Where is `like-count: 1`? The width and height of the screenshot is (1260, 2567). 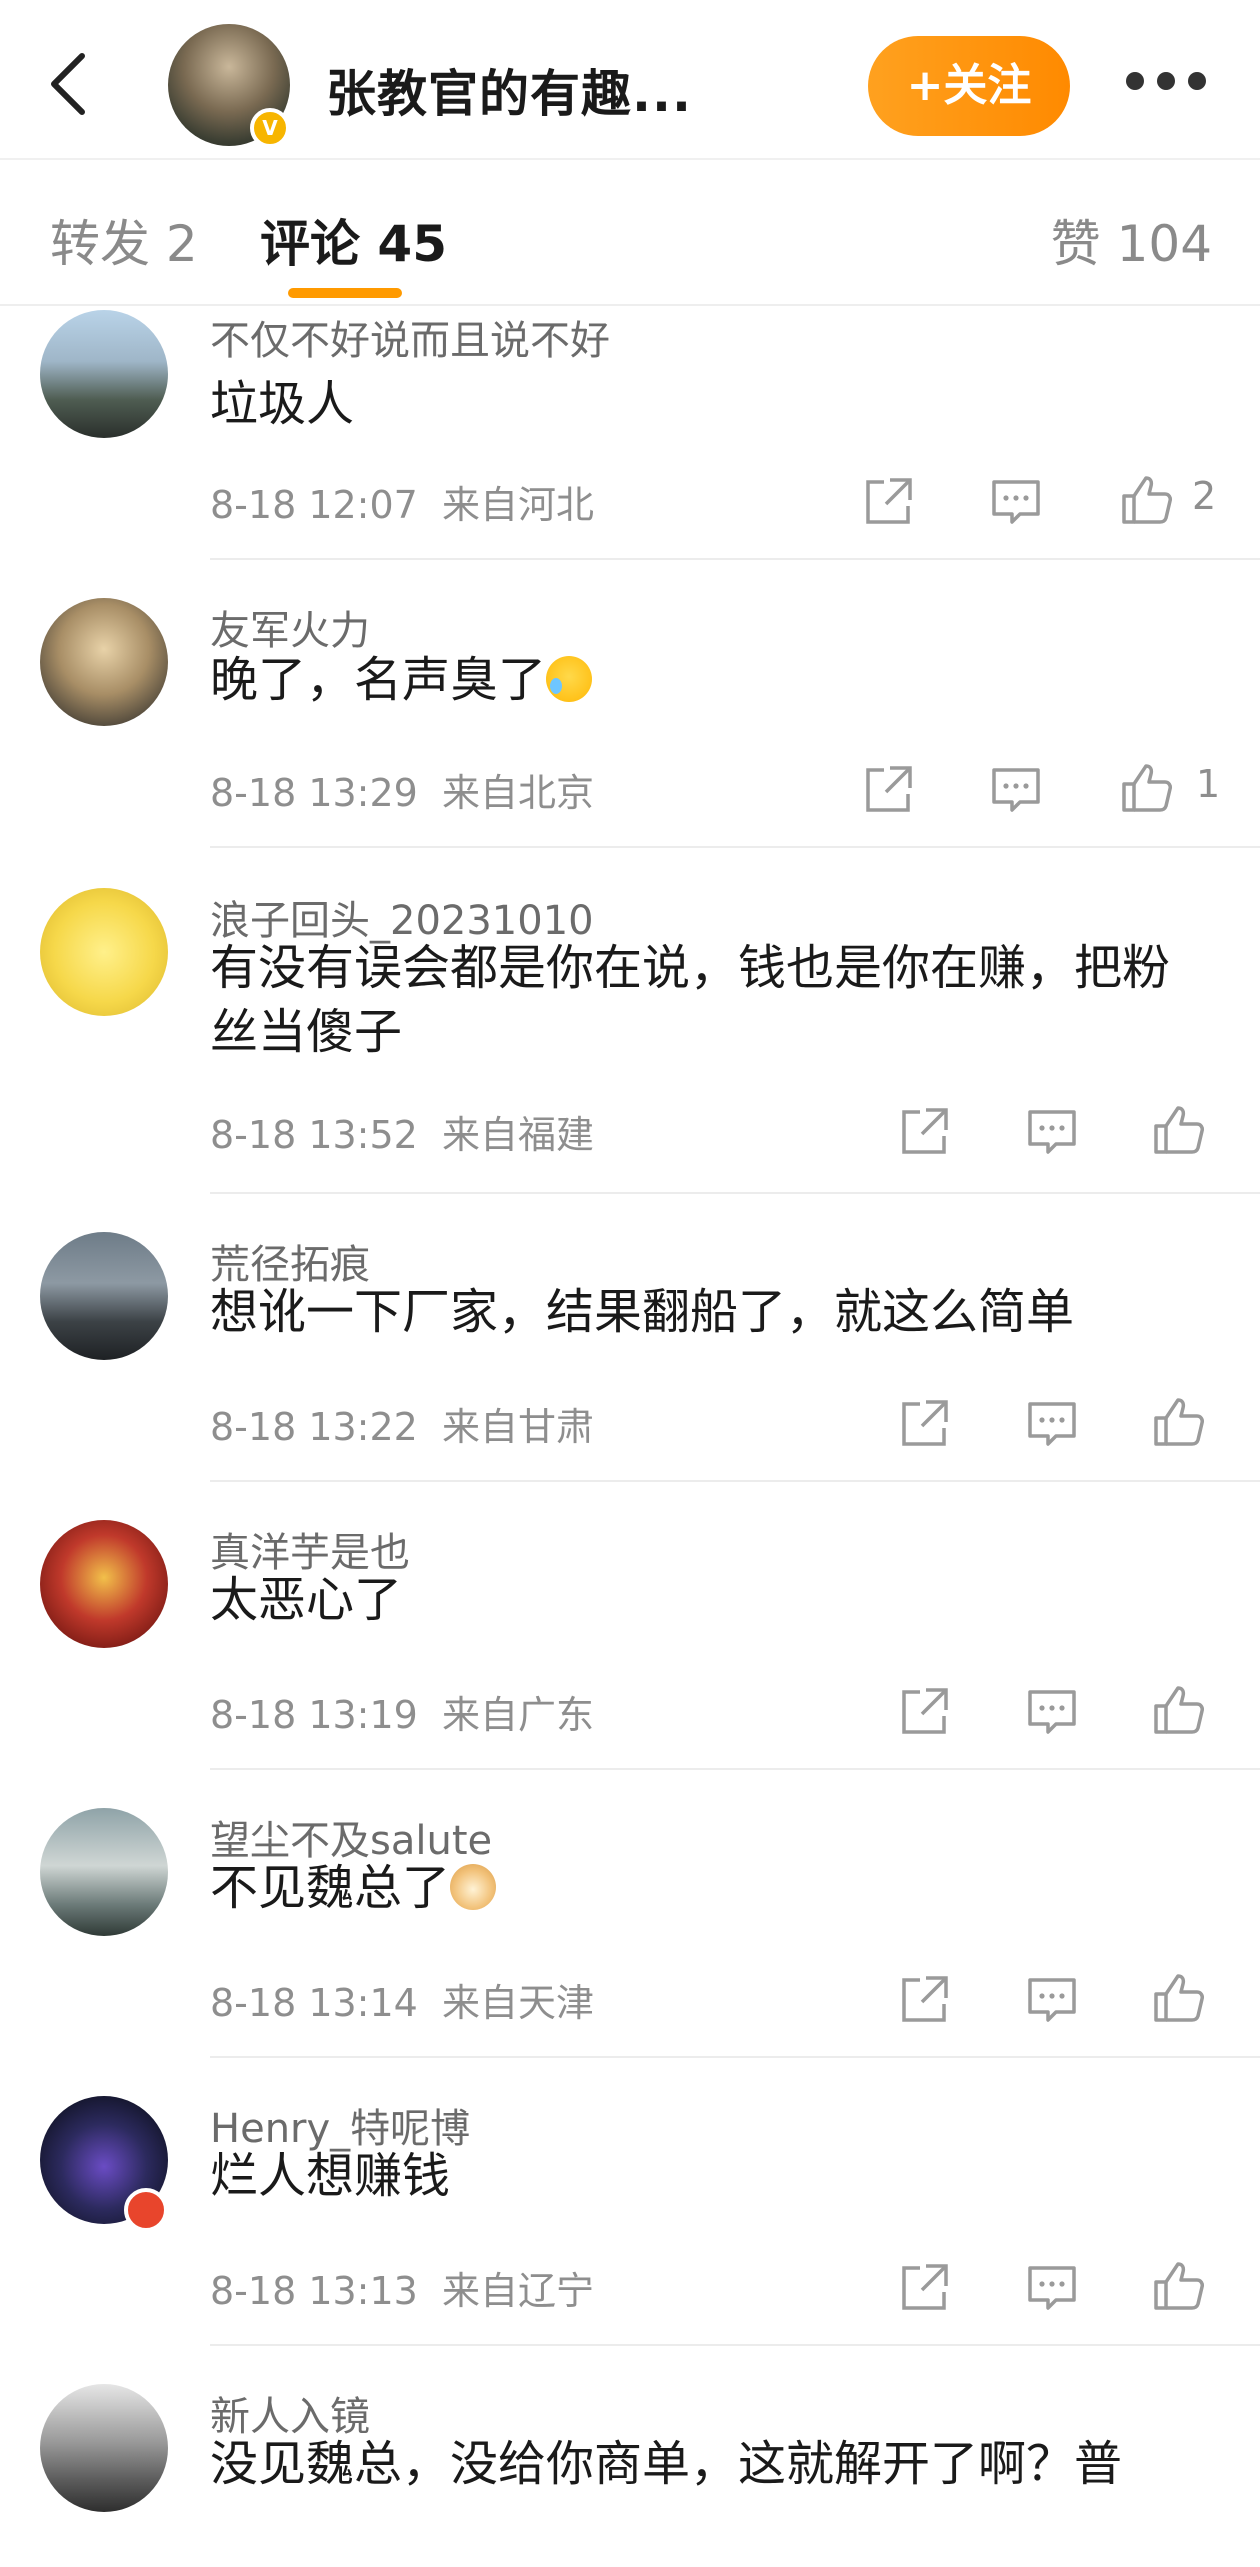
like-count: 1 is located at coordinates (1208, 784).